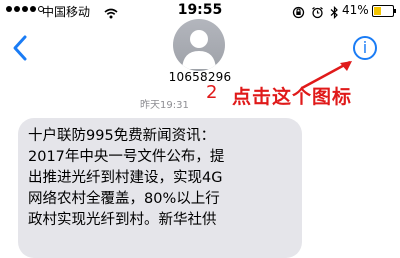  Describe the element at coordinates (122, 220) in the screenshot. I see `message-line: 政村实现光纤到村。新华社供` at that location.